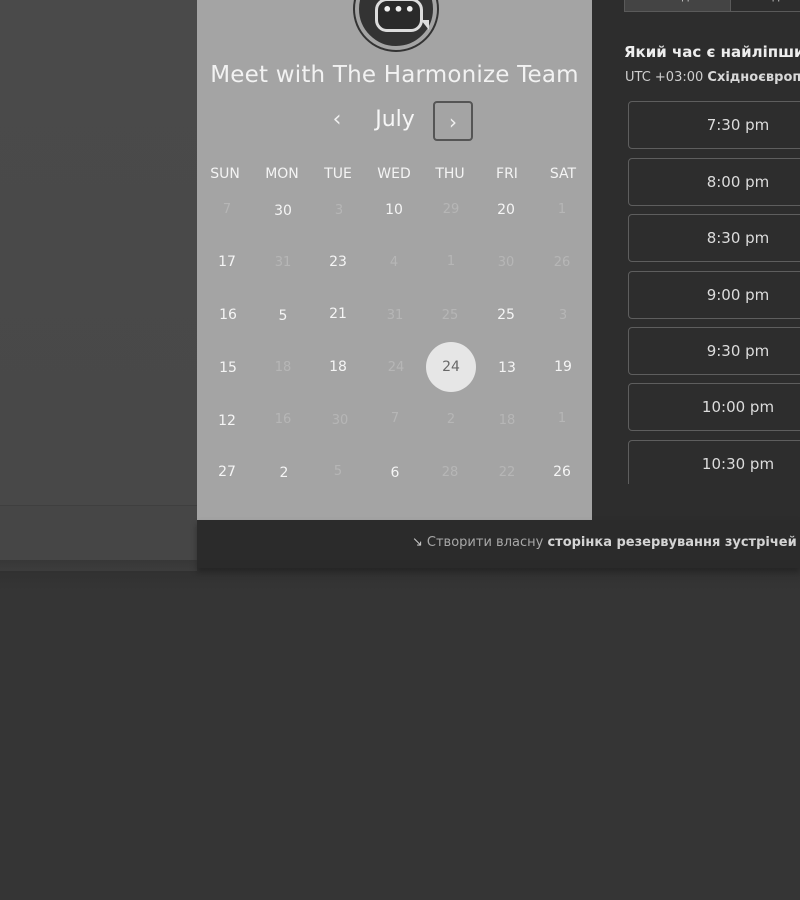 Image resolution: width=800 pixels, height=900 pixels. What do you see at coordinates (485, 542) in the screenshot?
I see `footer-prefix: Створити власну` at bounding box center [485, 542].